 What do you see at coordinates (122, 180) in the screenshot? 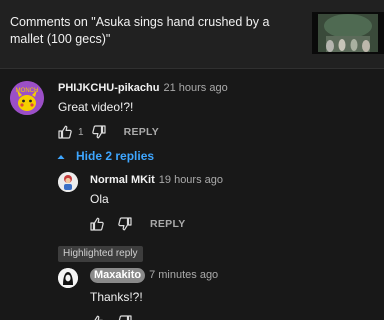
I see `reply-author-name: Normal MKit` at bounding box center [122, 180].